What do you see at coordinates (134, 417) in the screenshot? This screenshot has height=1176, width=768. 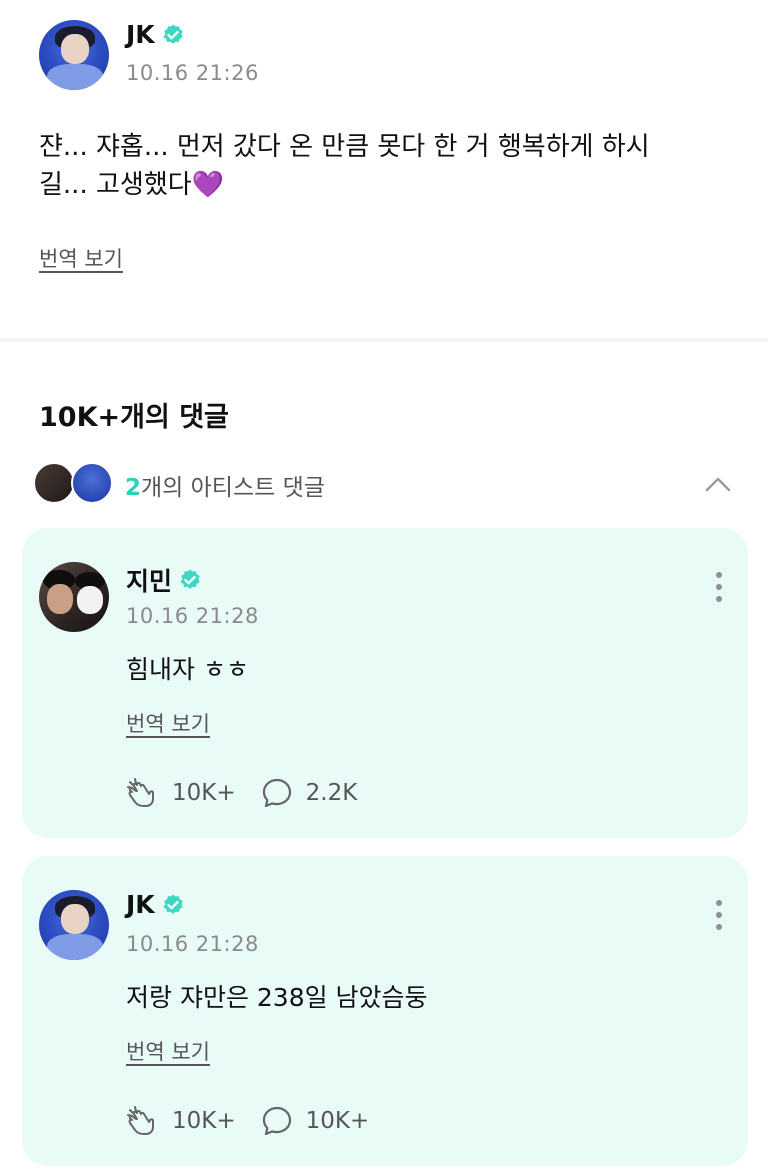 I see `comments-count-title: 10K+개의 댓글` at bounding box center [134, 417].